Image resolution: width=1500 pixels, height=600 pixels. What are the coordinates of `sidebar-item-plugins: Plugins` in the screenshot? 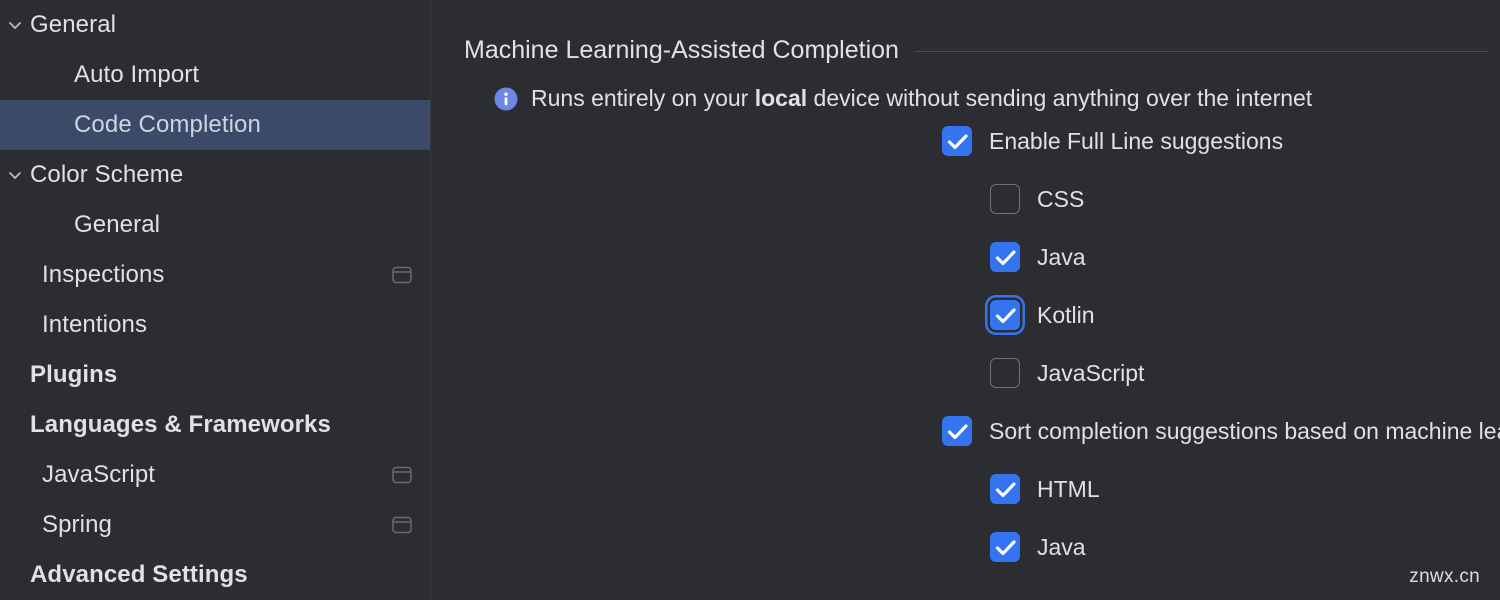 It's located at (215, 375).